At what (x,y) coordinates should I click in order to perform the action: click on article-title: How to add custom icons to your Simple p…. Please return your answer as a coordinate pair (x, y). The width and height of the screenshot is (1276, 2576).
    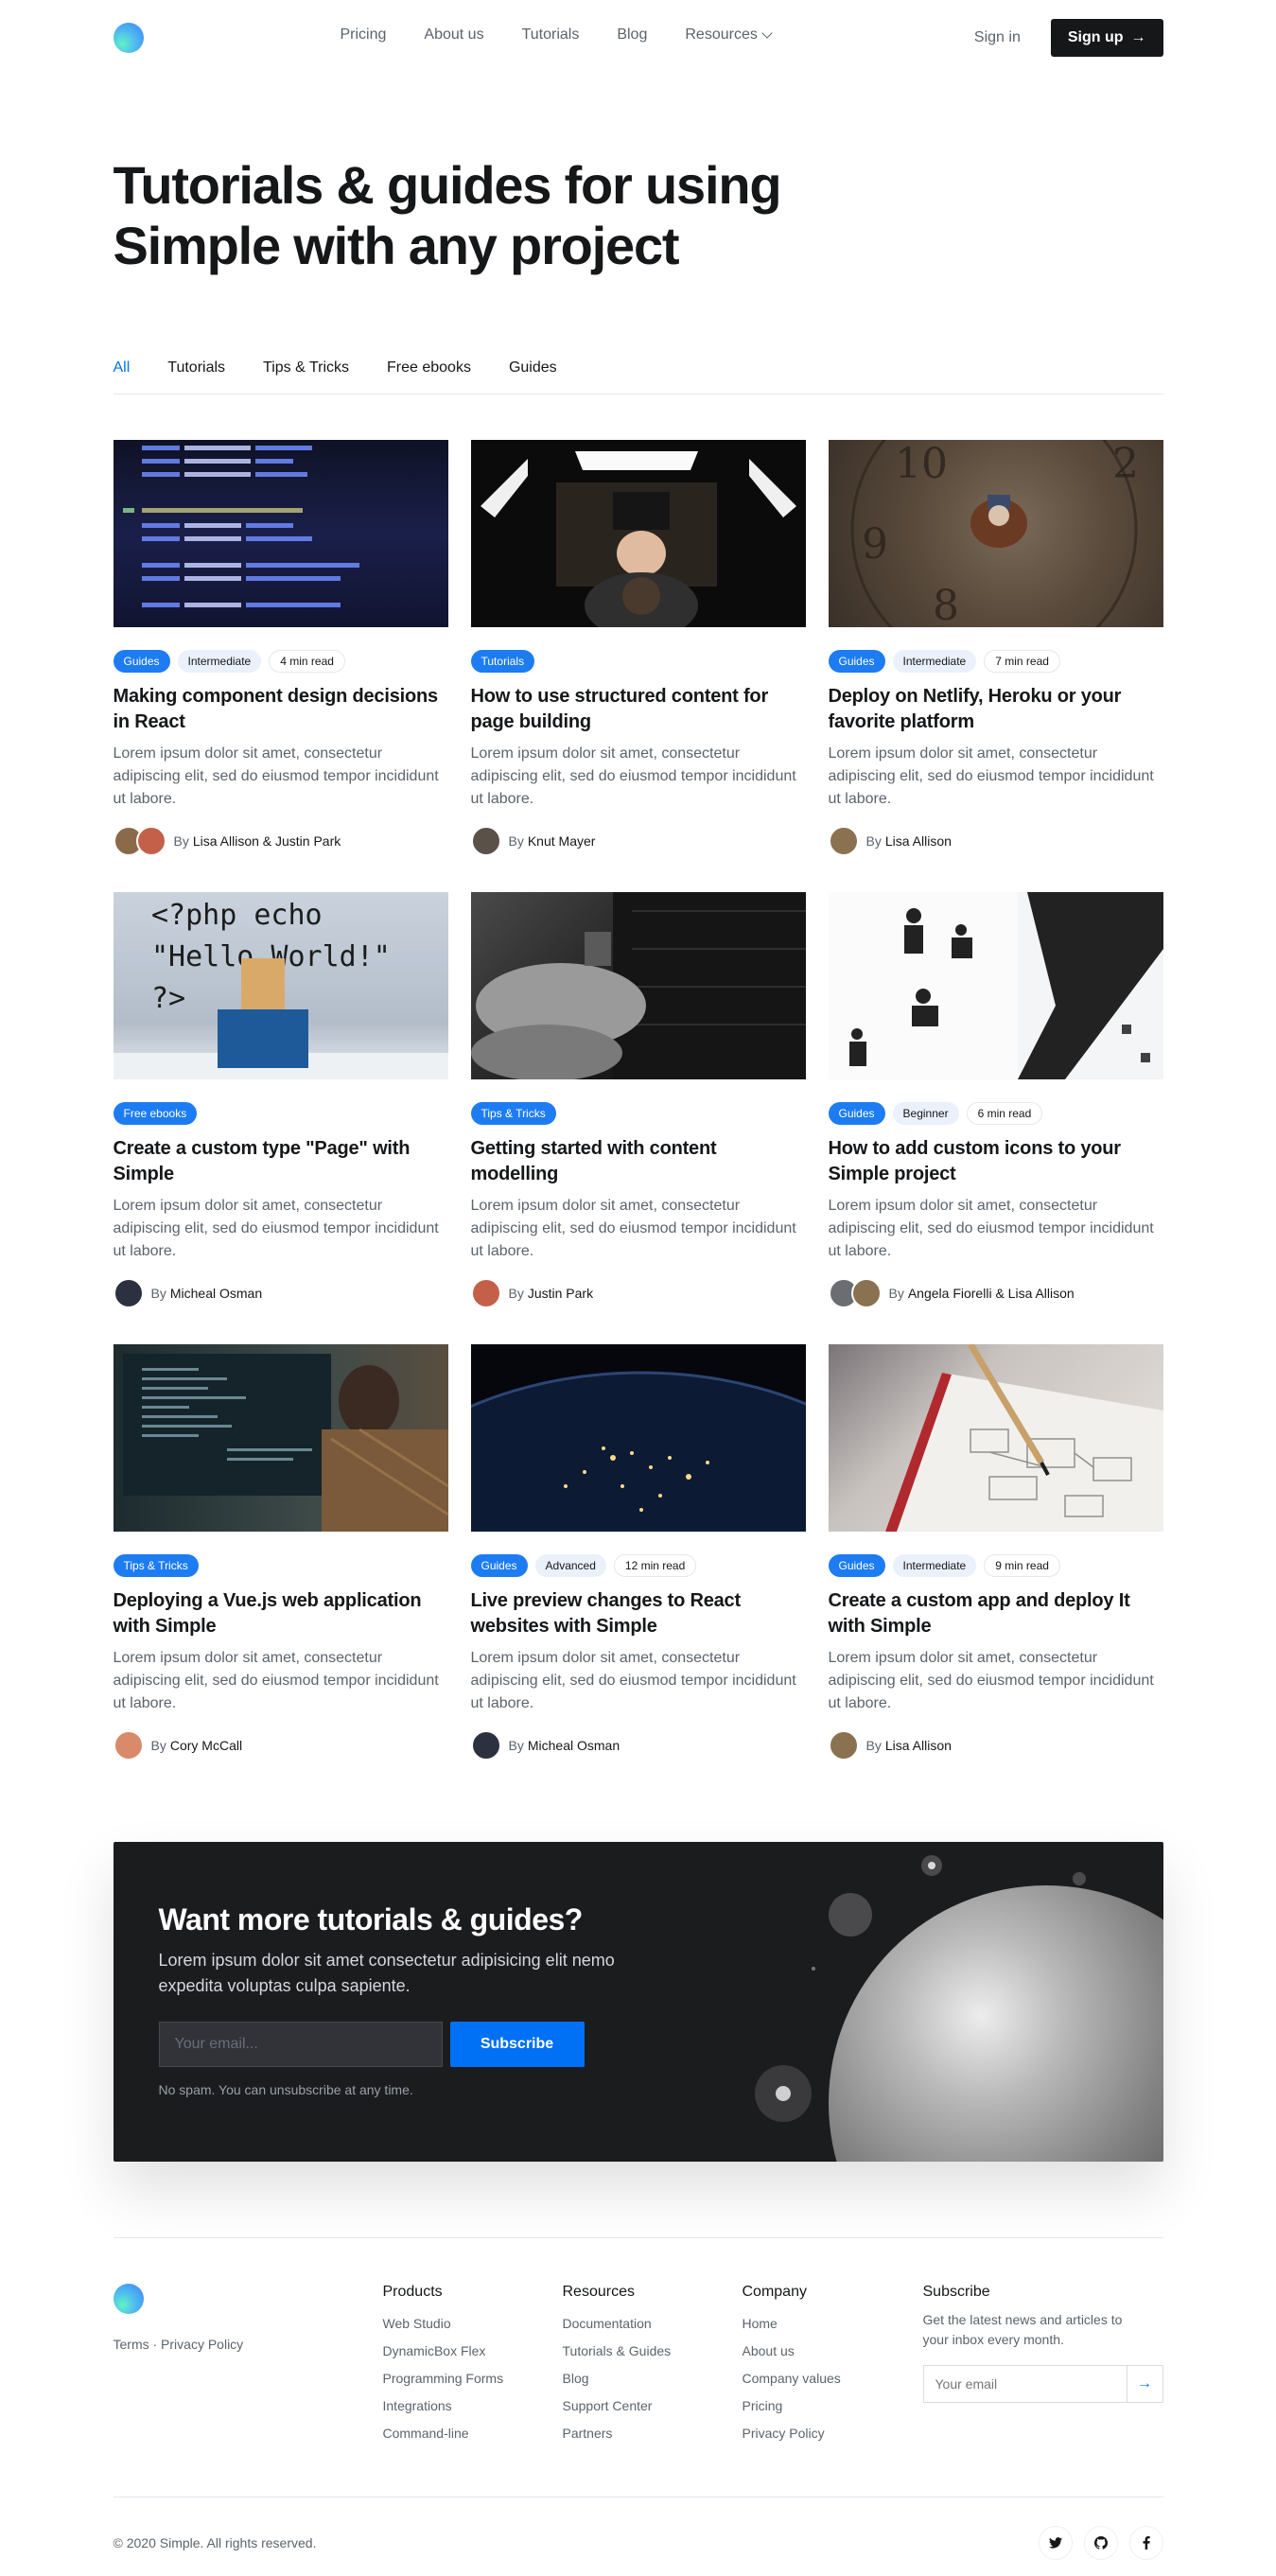
    Looking at the image, I should click on (996, 1161).